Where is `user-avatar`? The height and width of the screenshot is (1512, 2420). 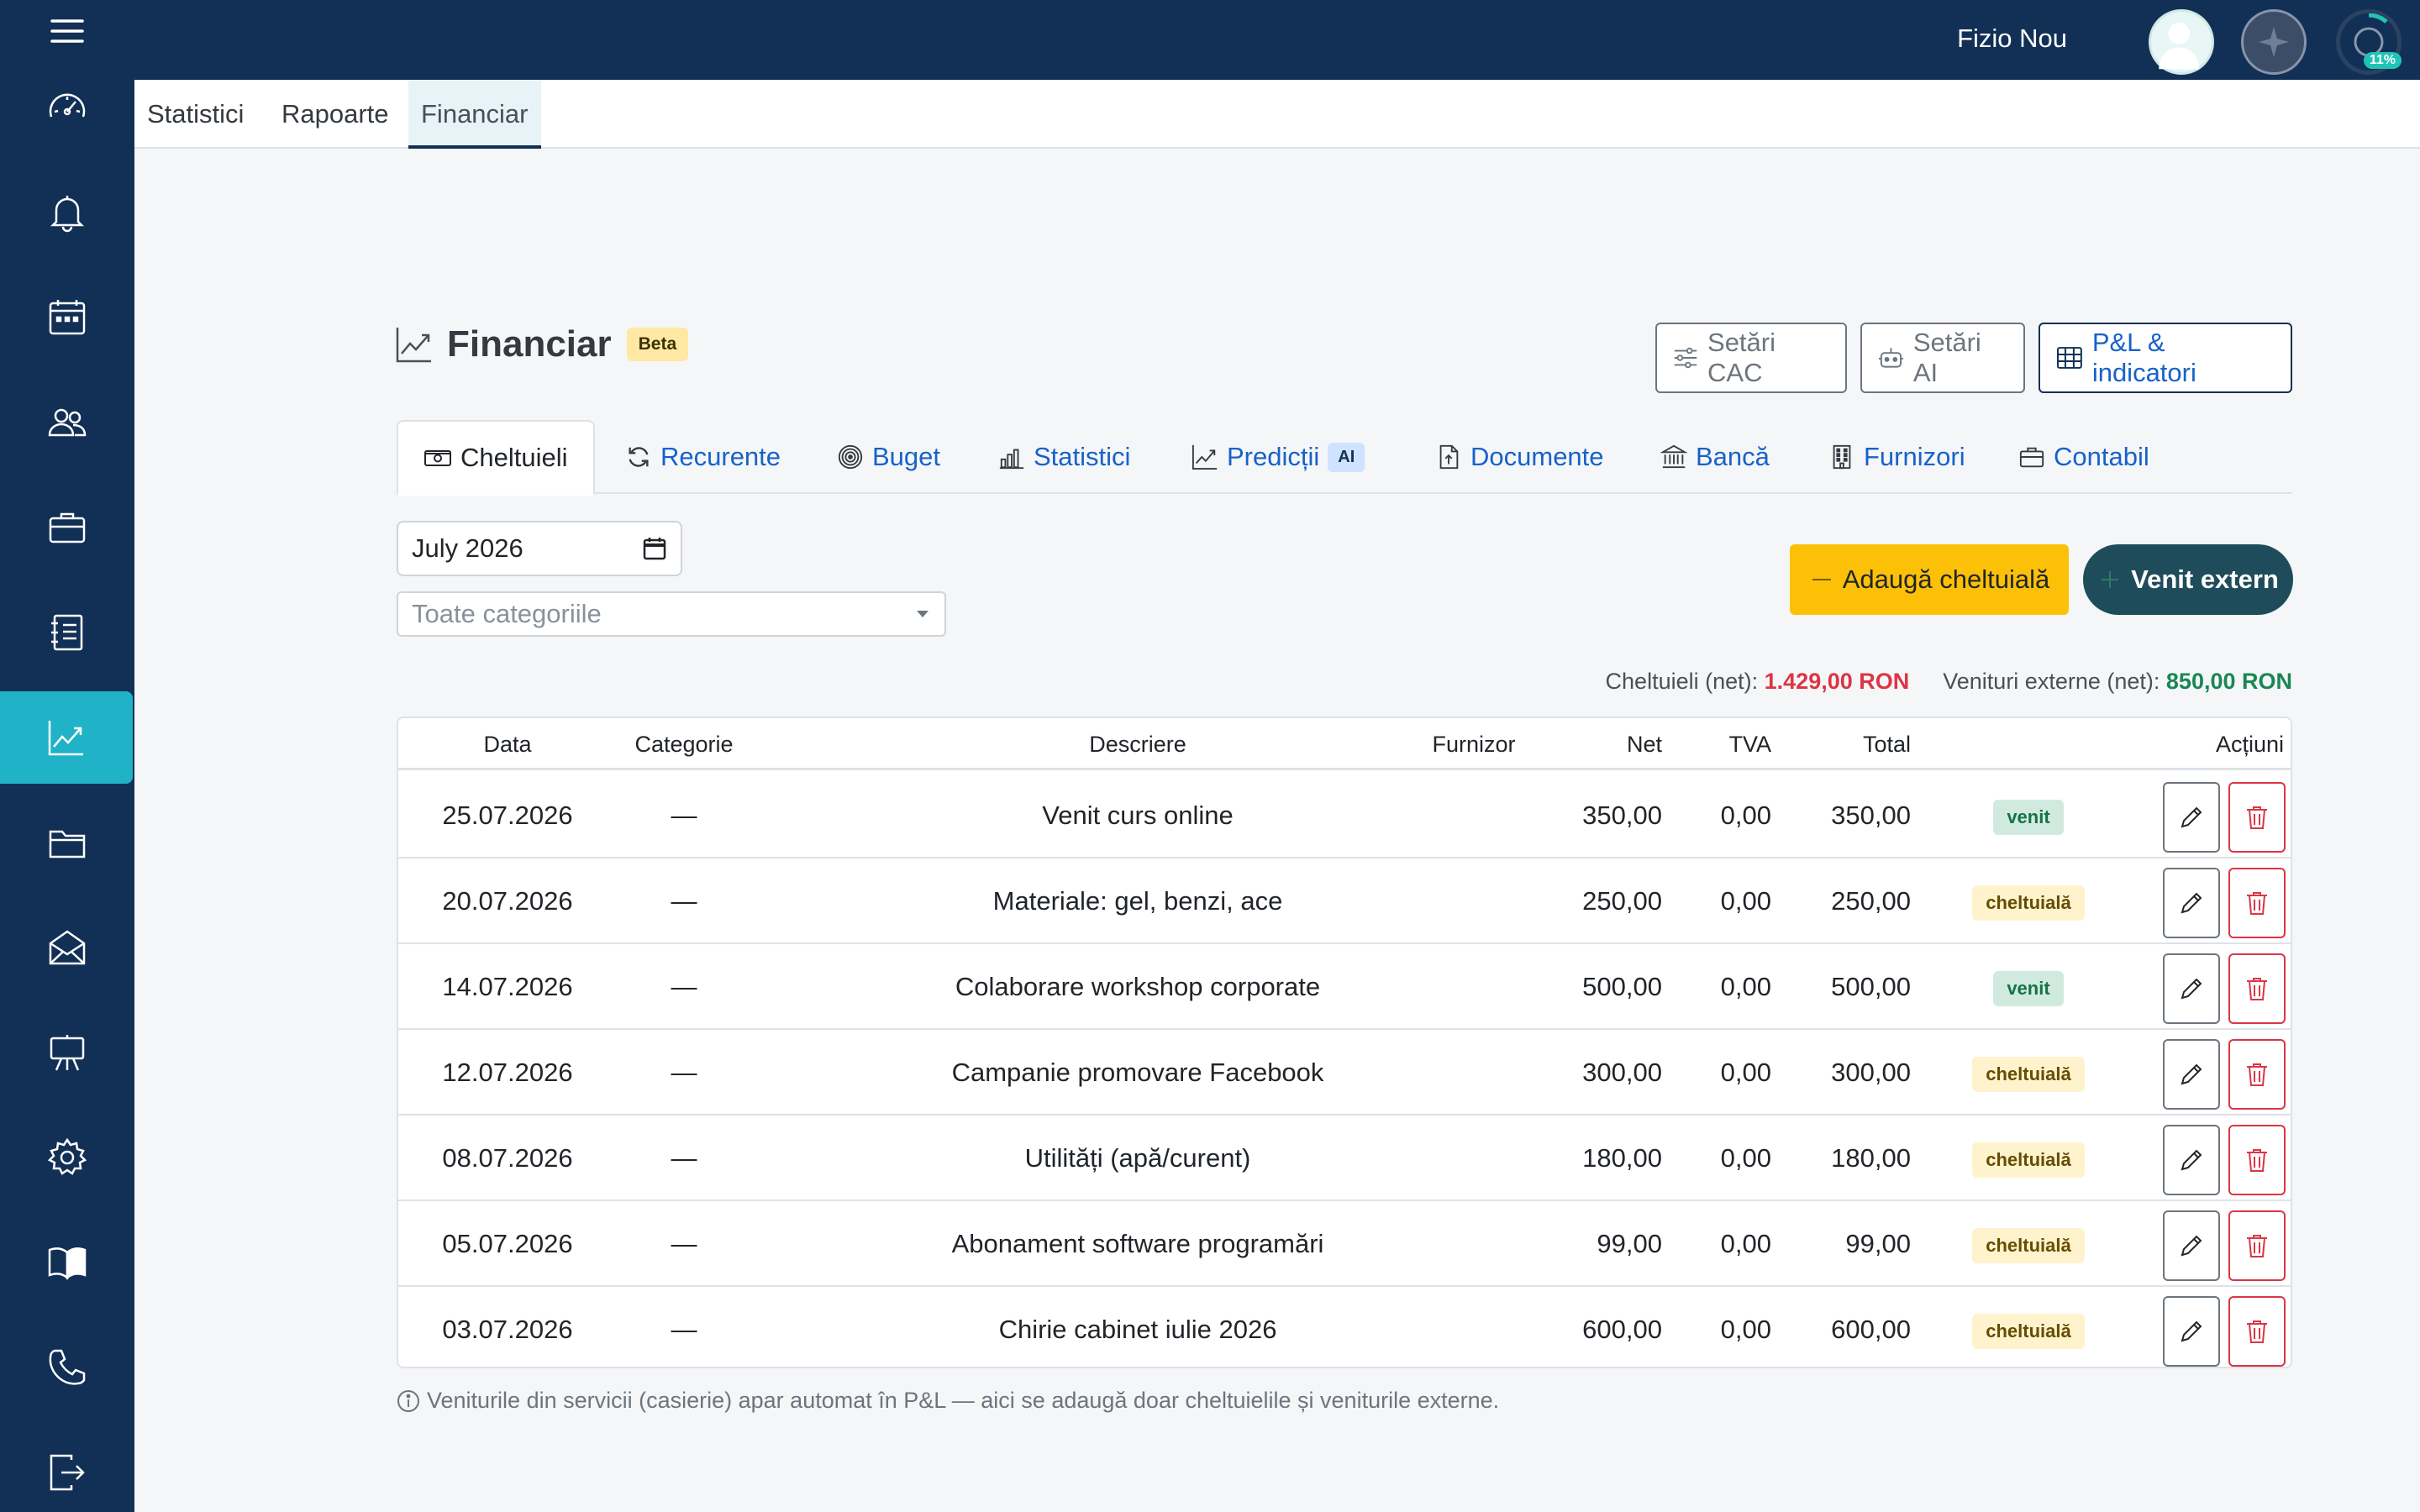
user-avatar is located at coordinates (2181, 42).